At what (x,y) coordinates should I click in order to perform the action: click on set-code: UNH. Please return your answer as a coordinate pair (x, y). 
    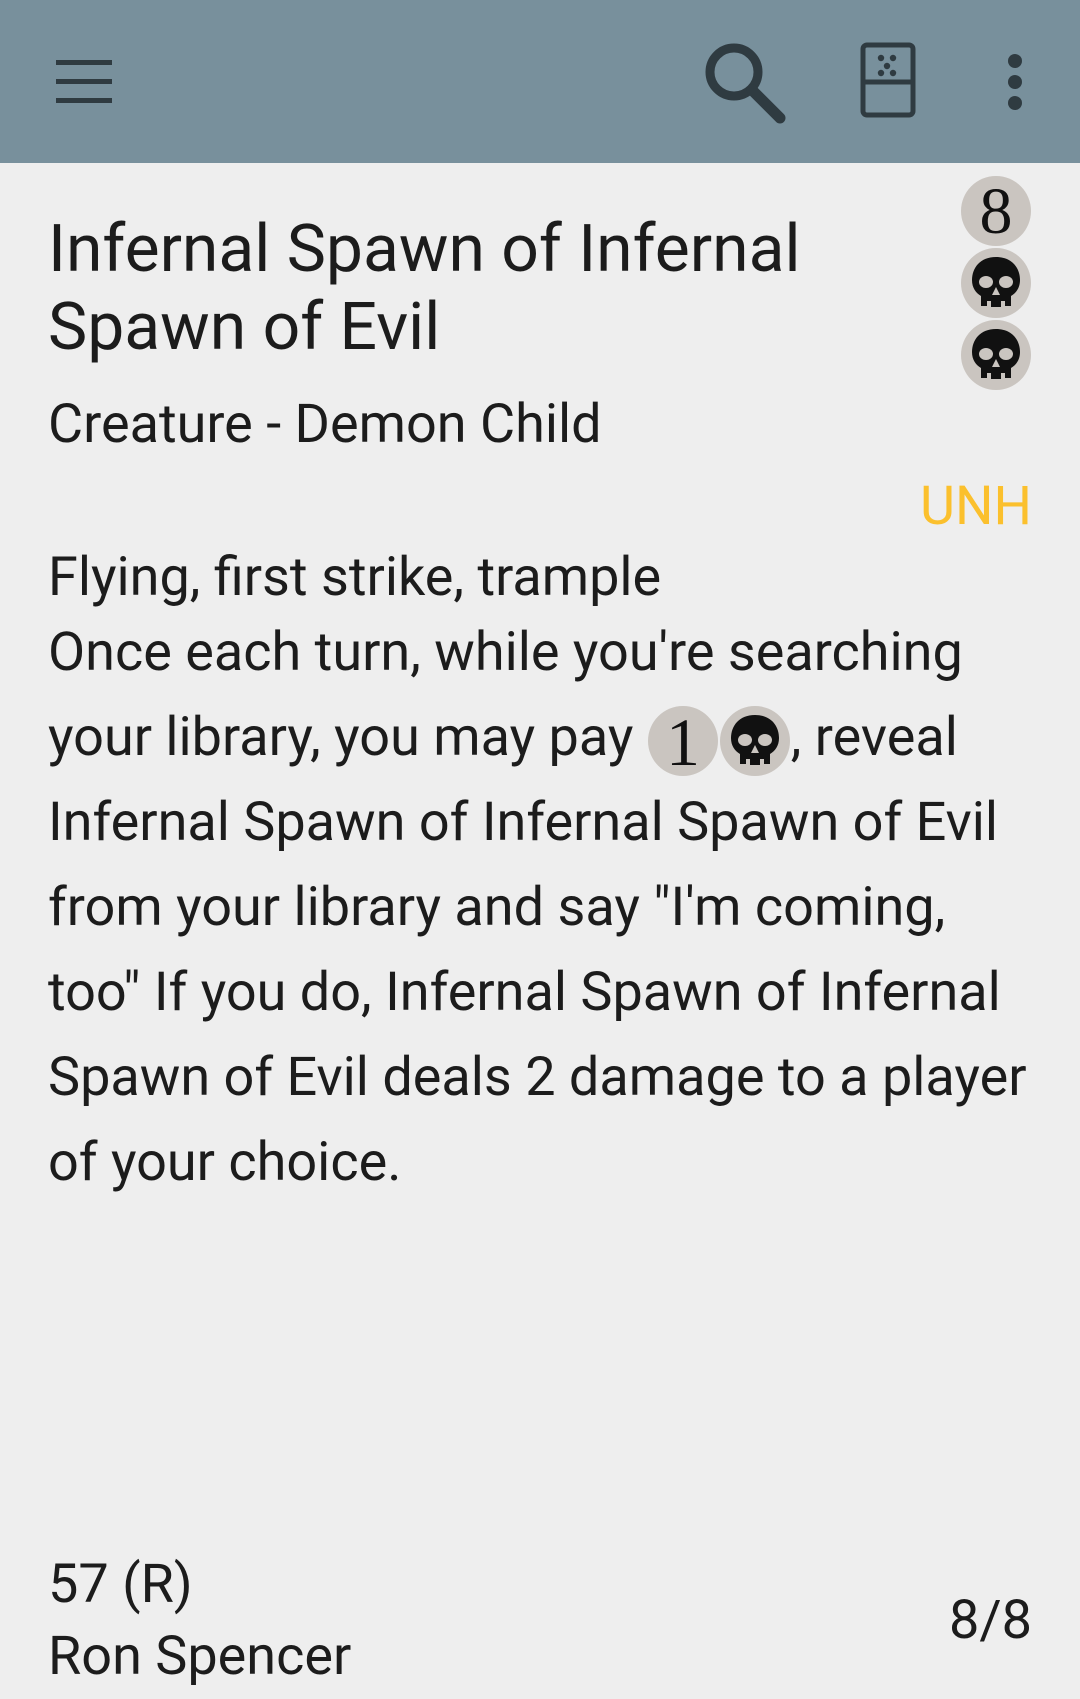
    Looking at the image, I should click on (975, 506).